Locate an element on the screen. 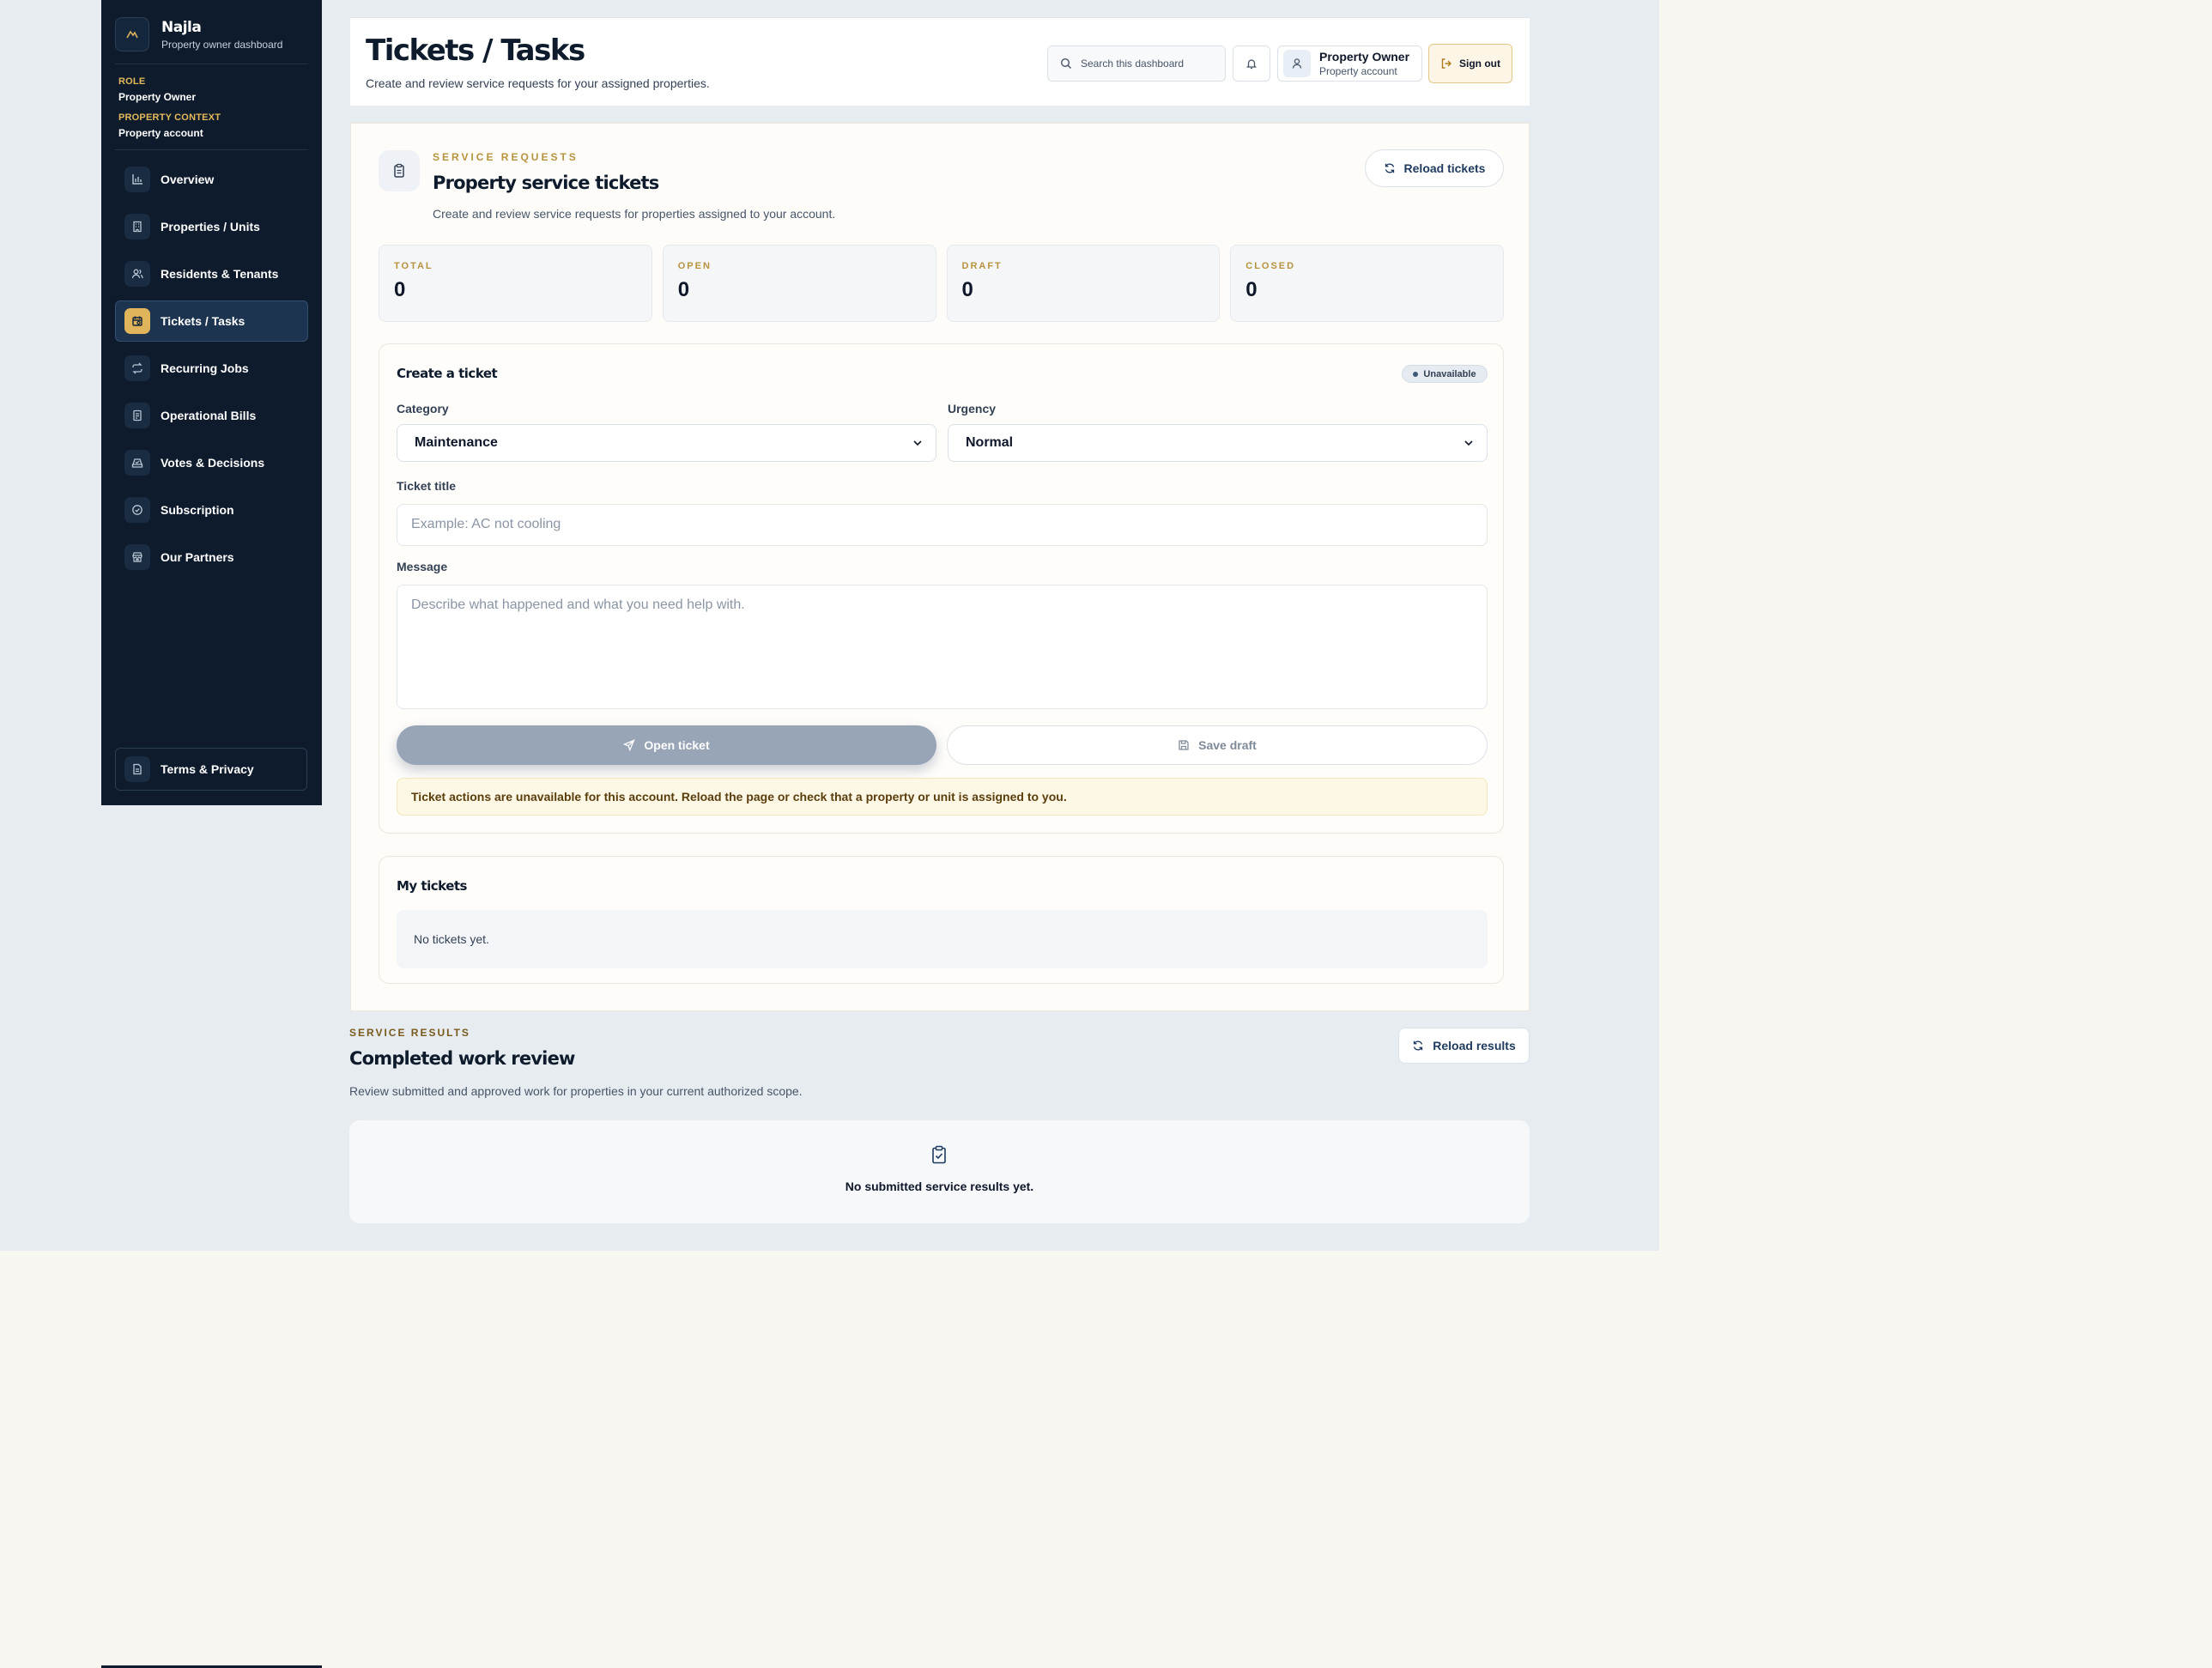 Image resolution: width=2212 pixels, height=1668 pixels. sidebar-item-properties: Properties / Units is located at coordinates (211, 227).